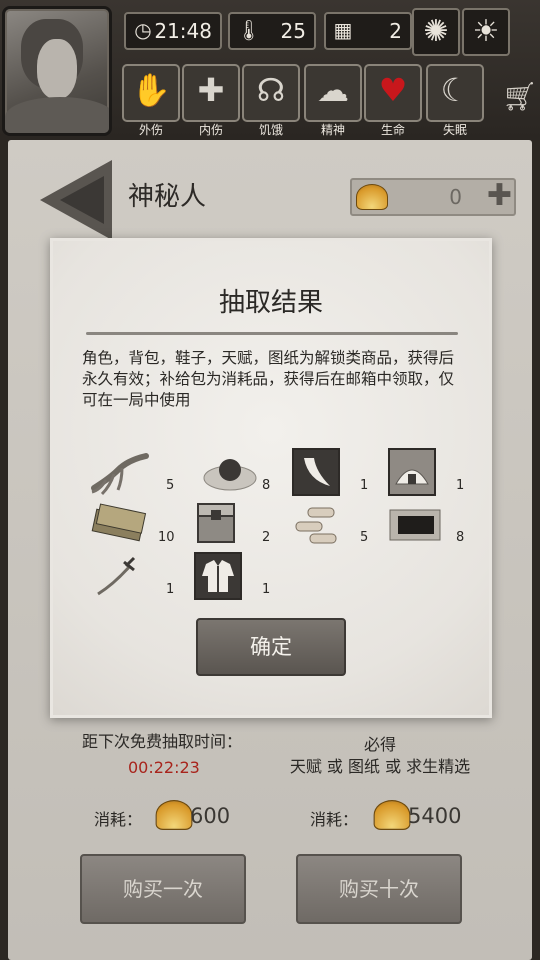  I want to click on temperature-display: 🌡︎ 25, so click(272, 31).